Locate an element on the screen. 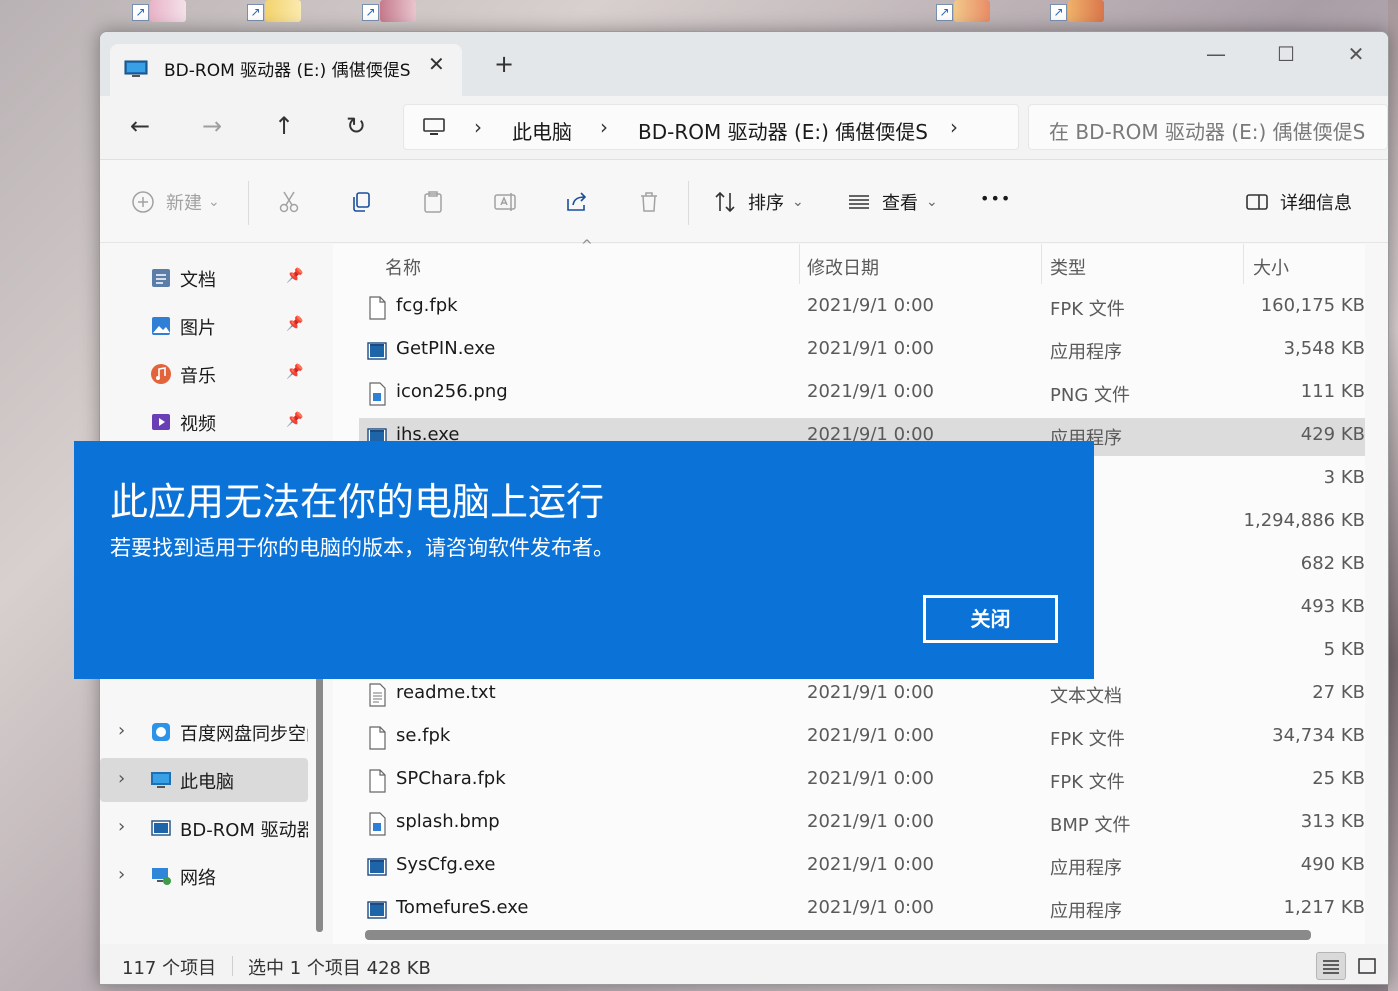 The width and height of the screenshot is (1398, 991). trash-icon is located at coordinates (649, 202).